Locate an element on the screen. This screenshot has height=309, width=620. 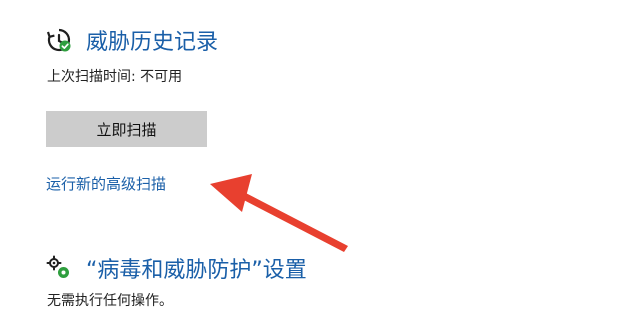
threat-history-title: 威胁历史记录 is located at coordinates (152, 42).